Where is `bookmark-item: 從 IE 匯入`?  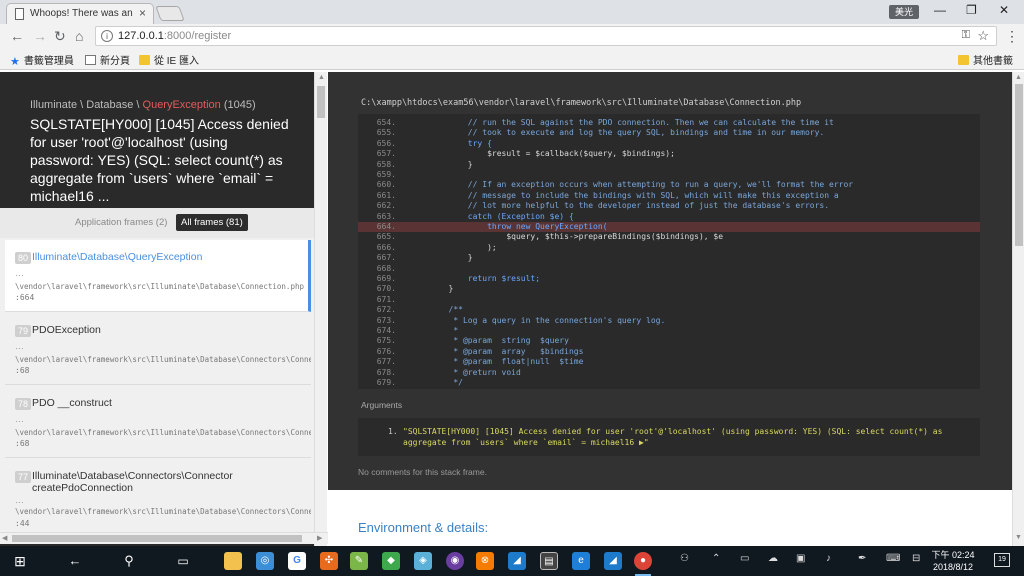
bookmark-item: 從 IE 匯入 is located at coordinates (169, 59).